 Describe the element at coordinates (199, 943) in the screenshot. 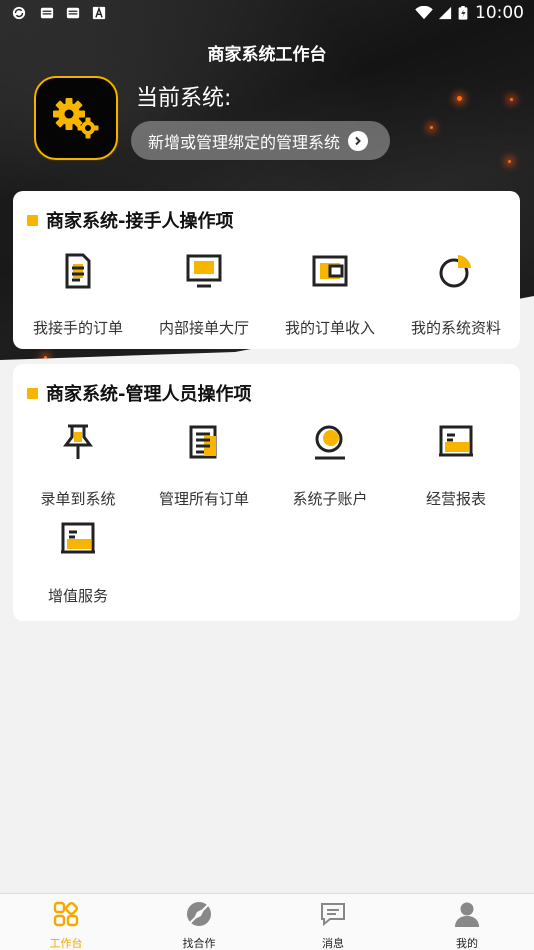

I see `tab-label: 找合作` at that location.